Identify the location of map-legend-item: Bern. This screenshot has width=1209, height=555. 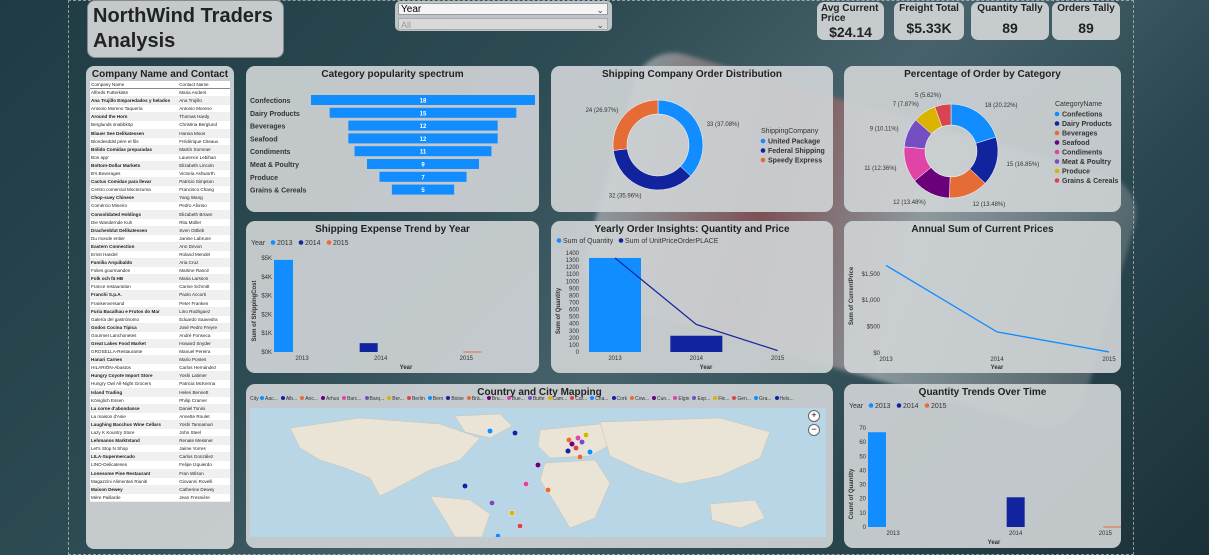
(435, 399).